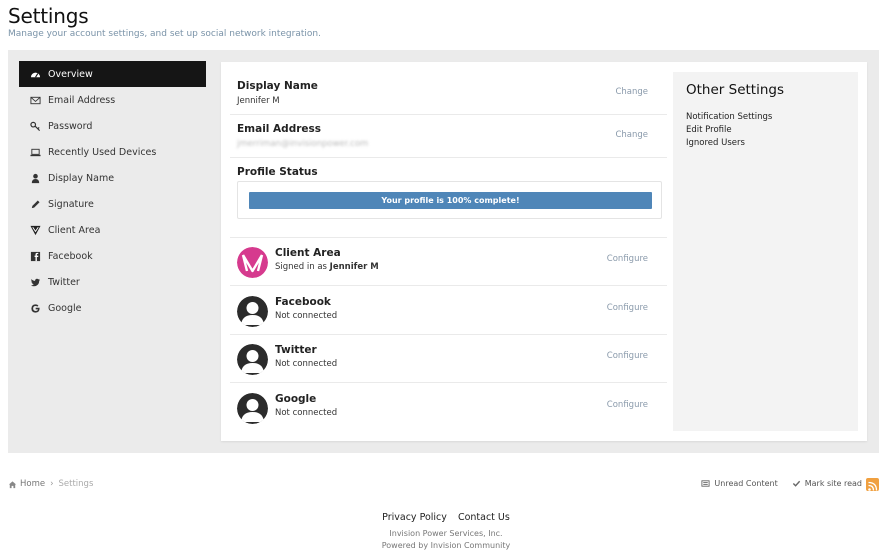 Image resolution: width=892 pixels, height=556 pixels. Describe the element at coordinates (277, 86) in the screenshot. I see `display-name-title: Display Name` at that location.